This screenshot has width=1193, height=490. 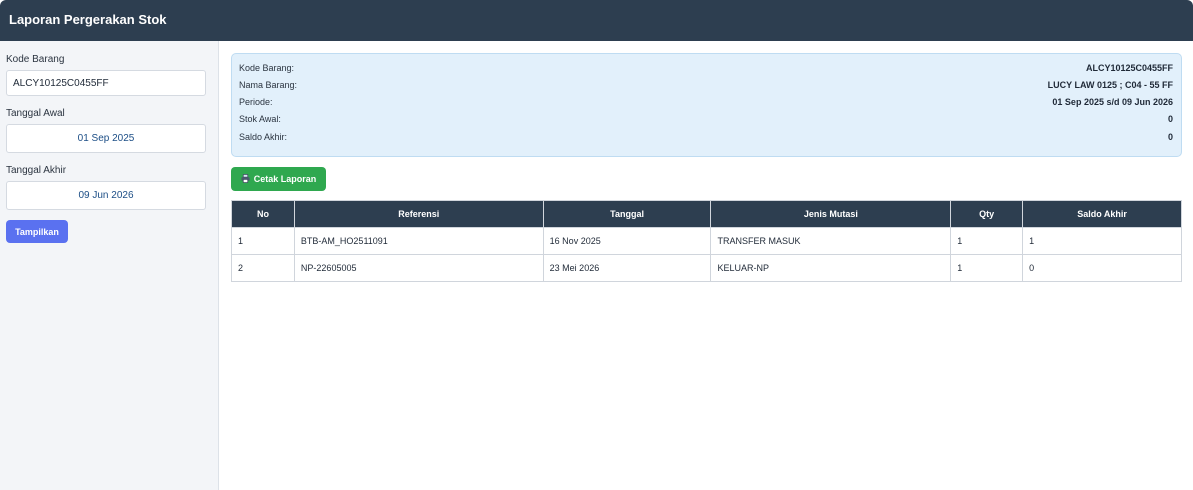 I want to click on column-header-jenis-mutasi: Jenis Mutasi, so click(x=831, y=214).